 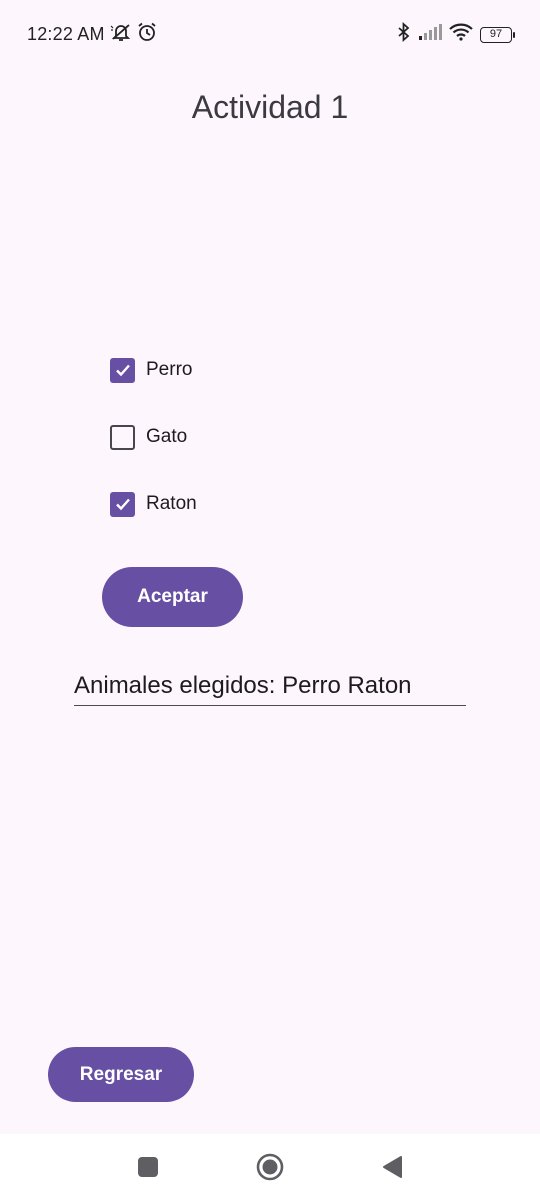 I want to click on wifi-icon, so click(x=461, y=34).